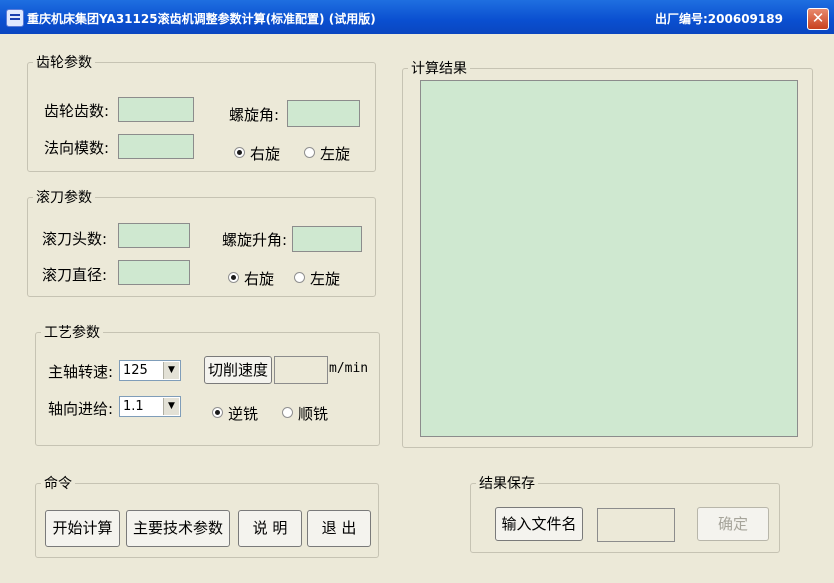 Image resolution: width=834 pixels, height=583 pixels. What do you see at coordinates (254, 115) in the screenshot?
I see `helix-angle-label: 螺旋角:` at bounding box center [254, 115].